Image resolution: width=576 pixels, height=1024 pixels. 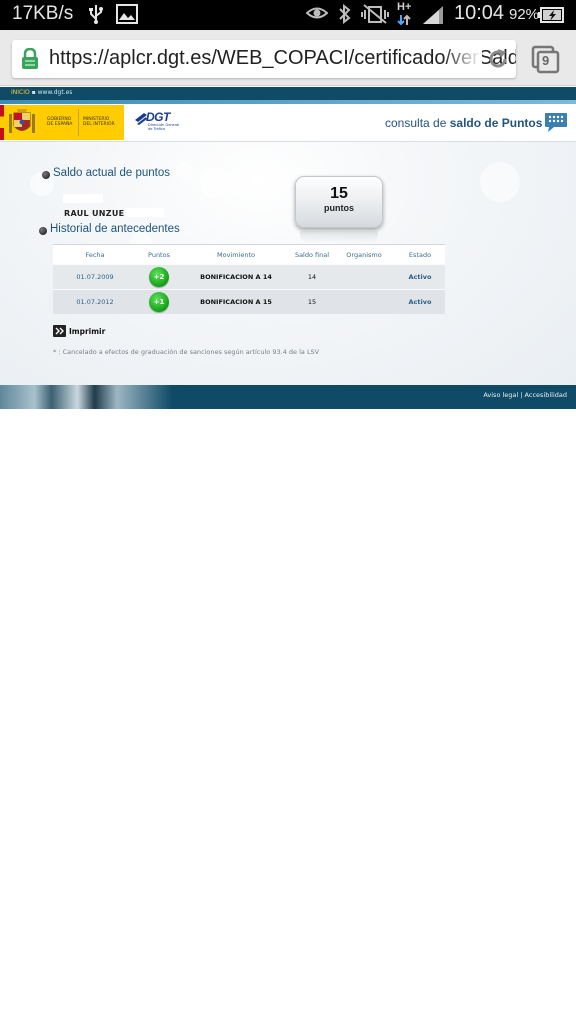 I want to click on points-balance-box: 15 puntos, so click(x=339, y=202).